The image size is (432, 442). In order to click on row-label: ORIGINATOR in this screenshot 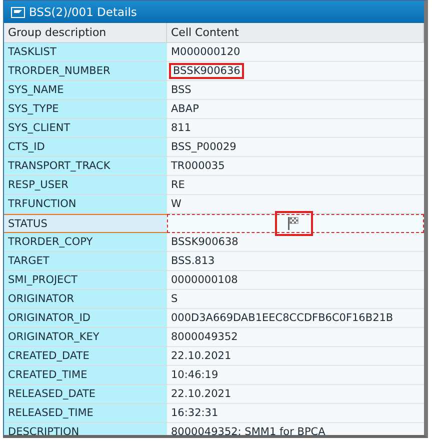, I will do `click(85, 299)`.